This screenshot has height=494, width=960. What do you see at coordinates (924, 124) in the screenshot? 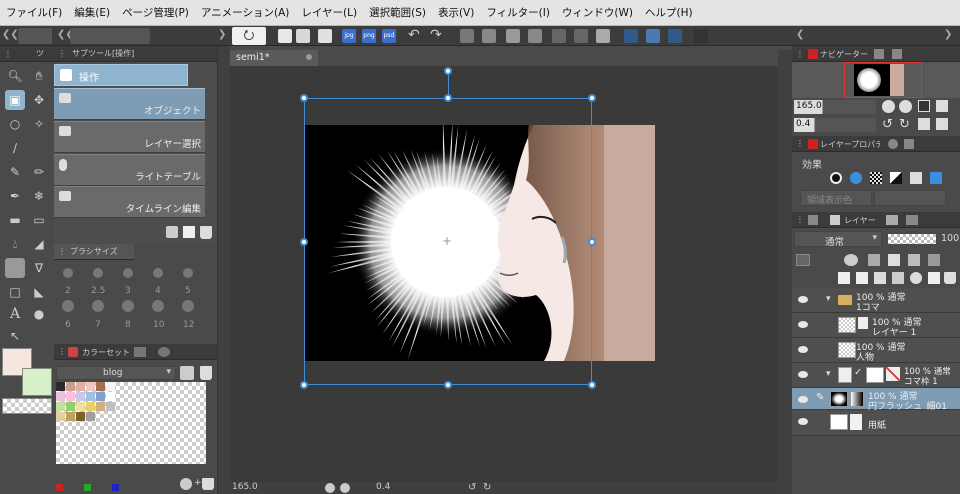
I see `nav-flip-horizontal-icon` at bounding box center [924, 124].